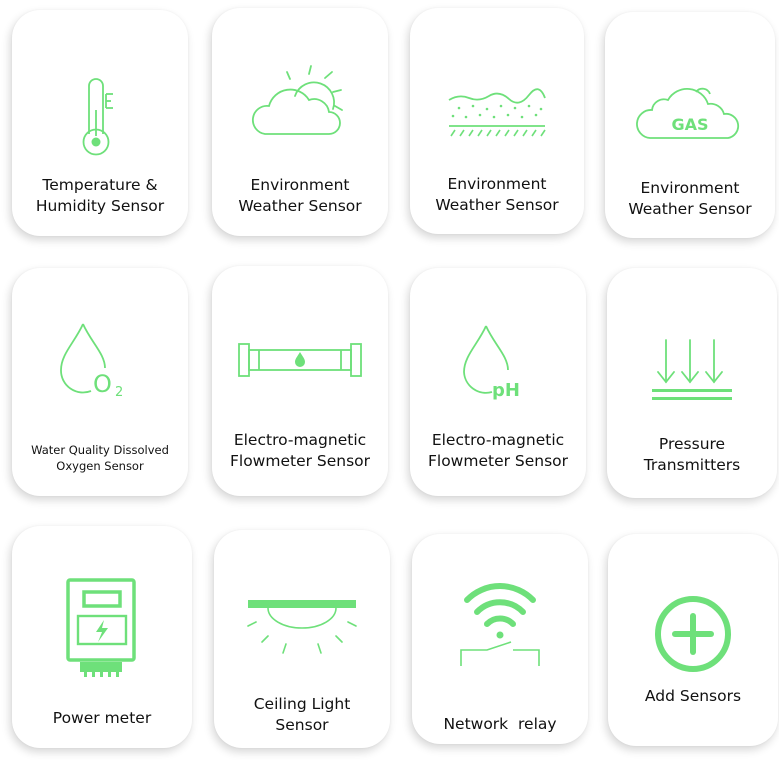 This screenshot has height=760, width=779. I want to click on sensor-card-network-relay: Network relay, so click(500, 639).